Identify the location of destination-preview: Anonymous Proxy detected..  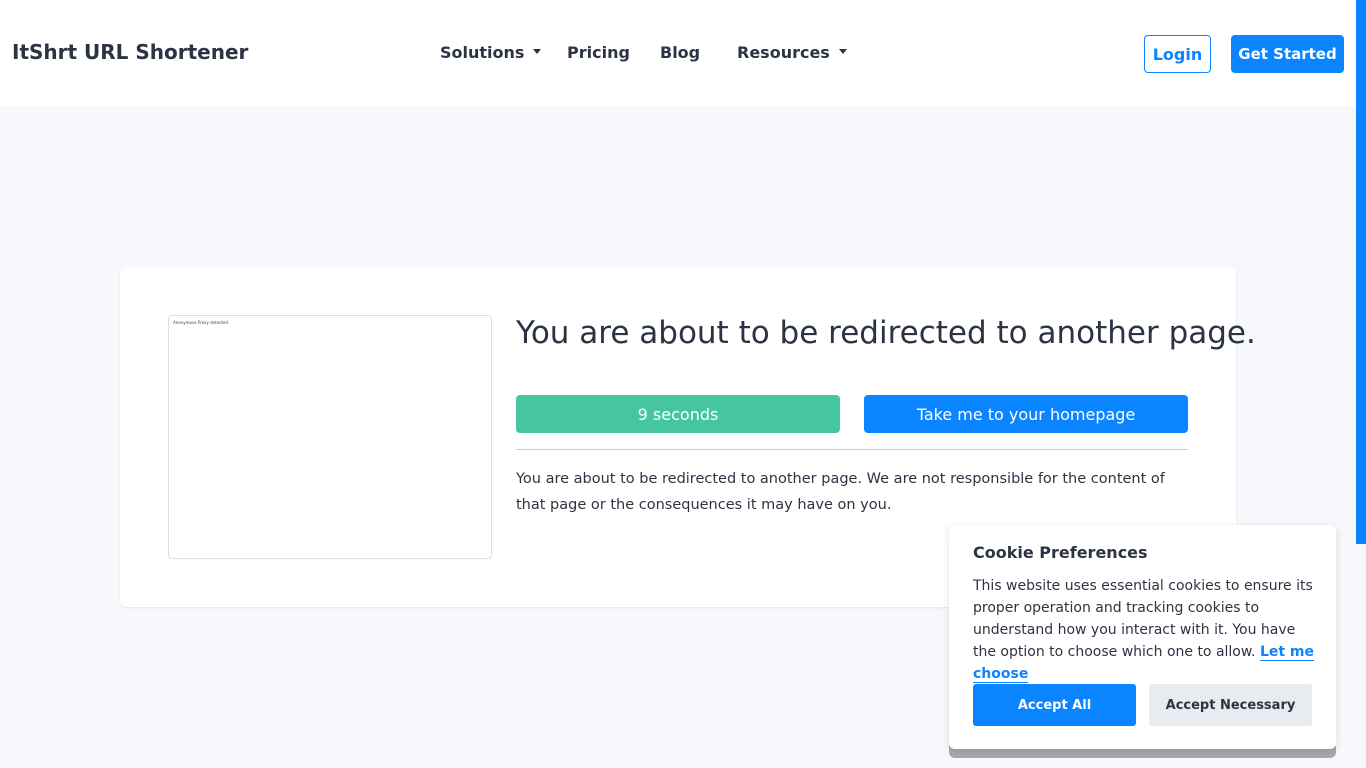
(330, 437).